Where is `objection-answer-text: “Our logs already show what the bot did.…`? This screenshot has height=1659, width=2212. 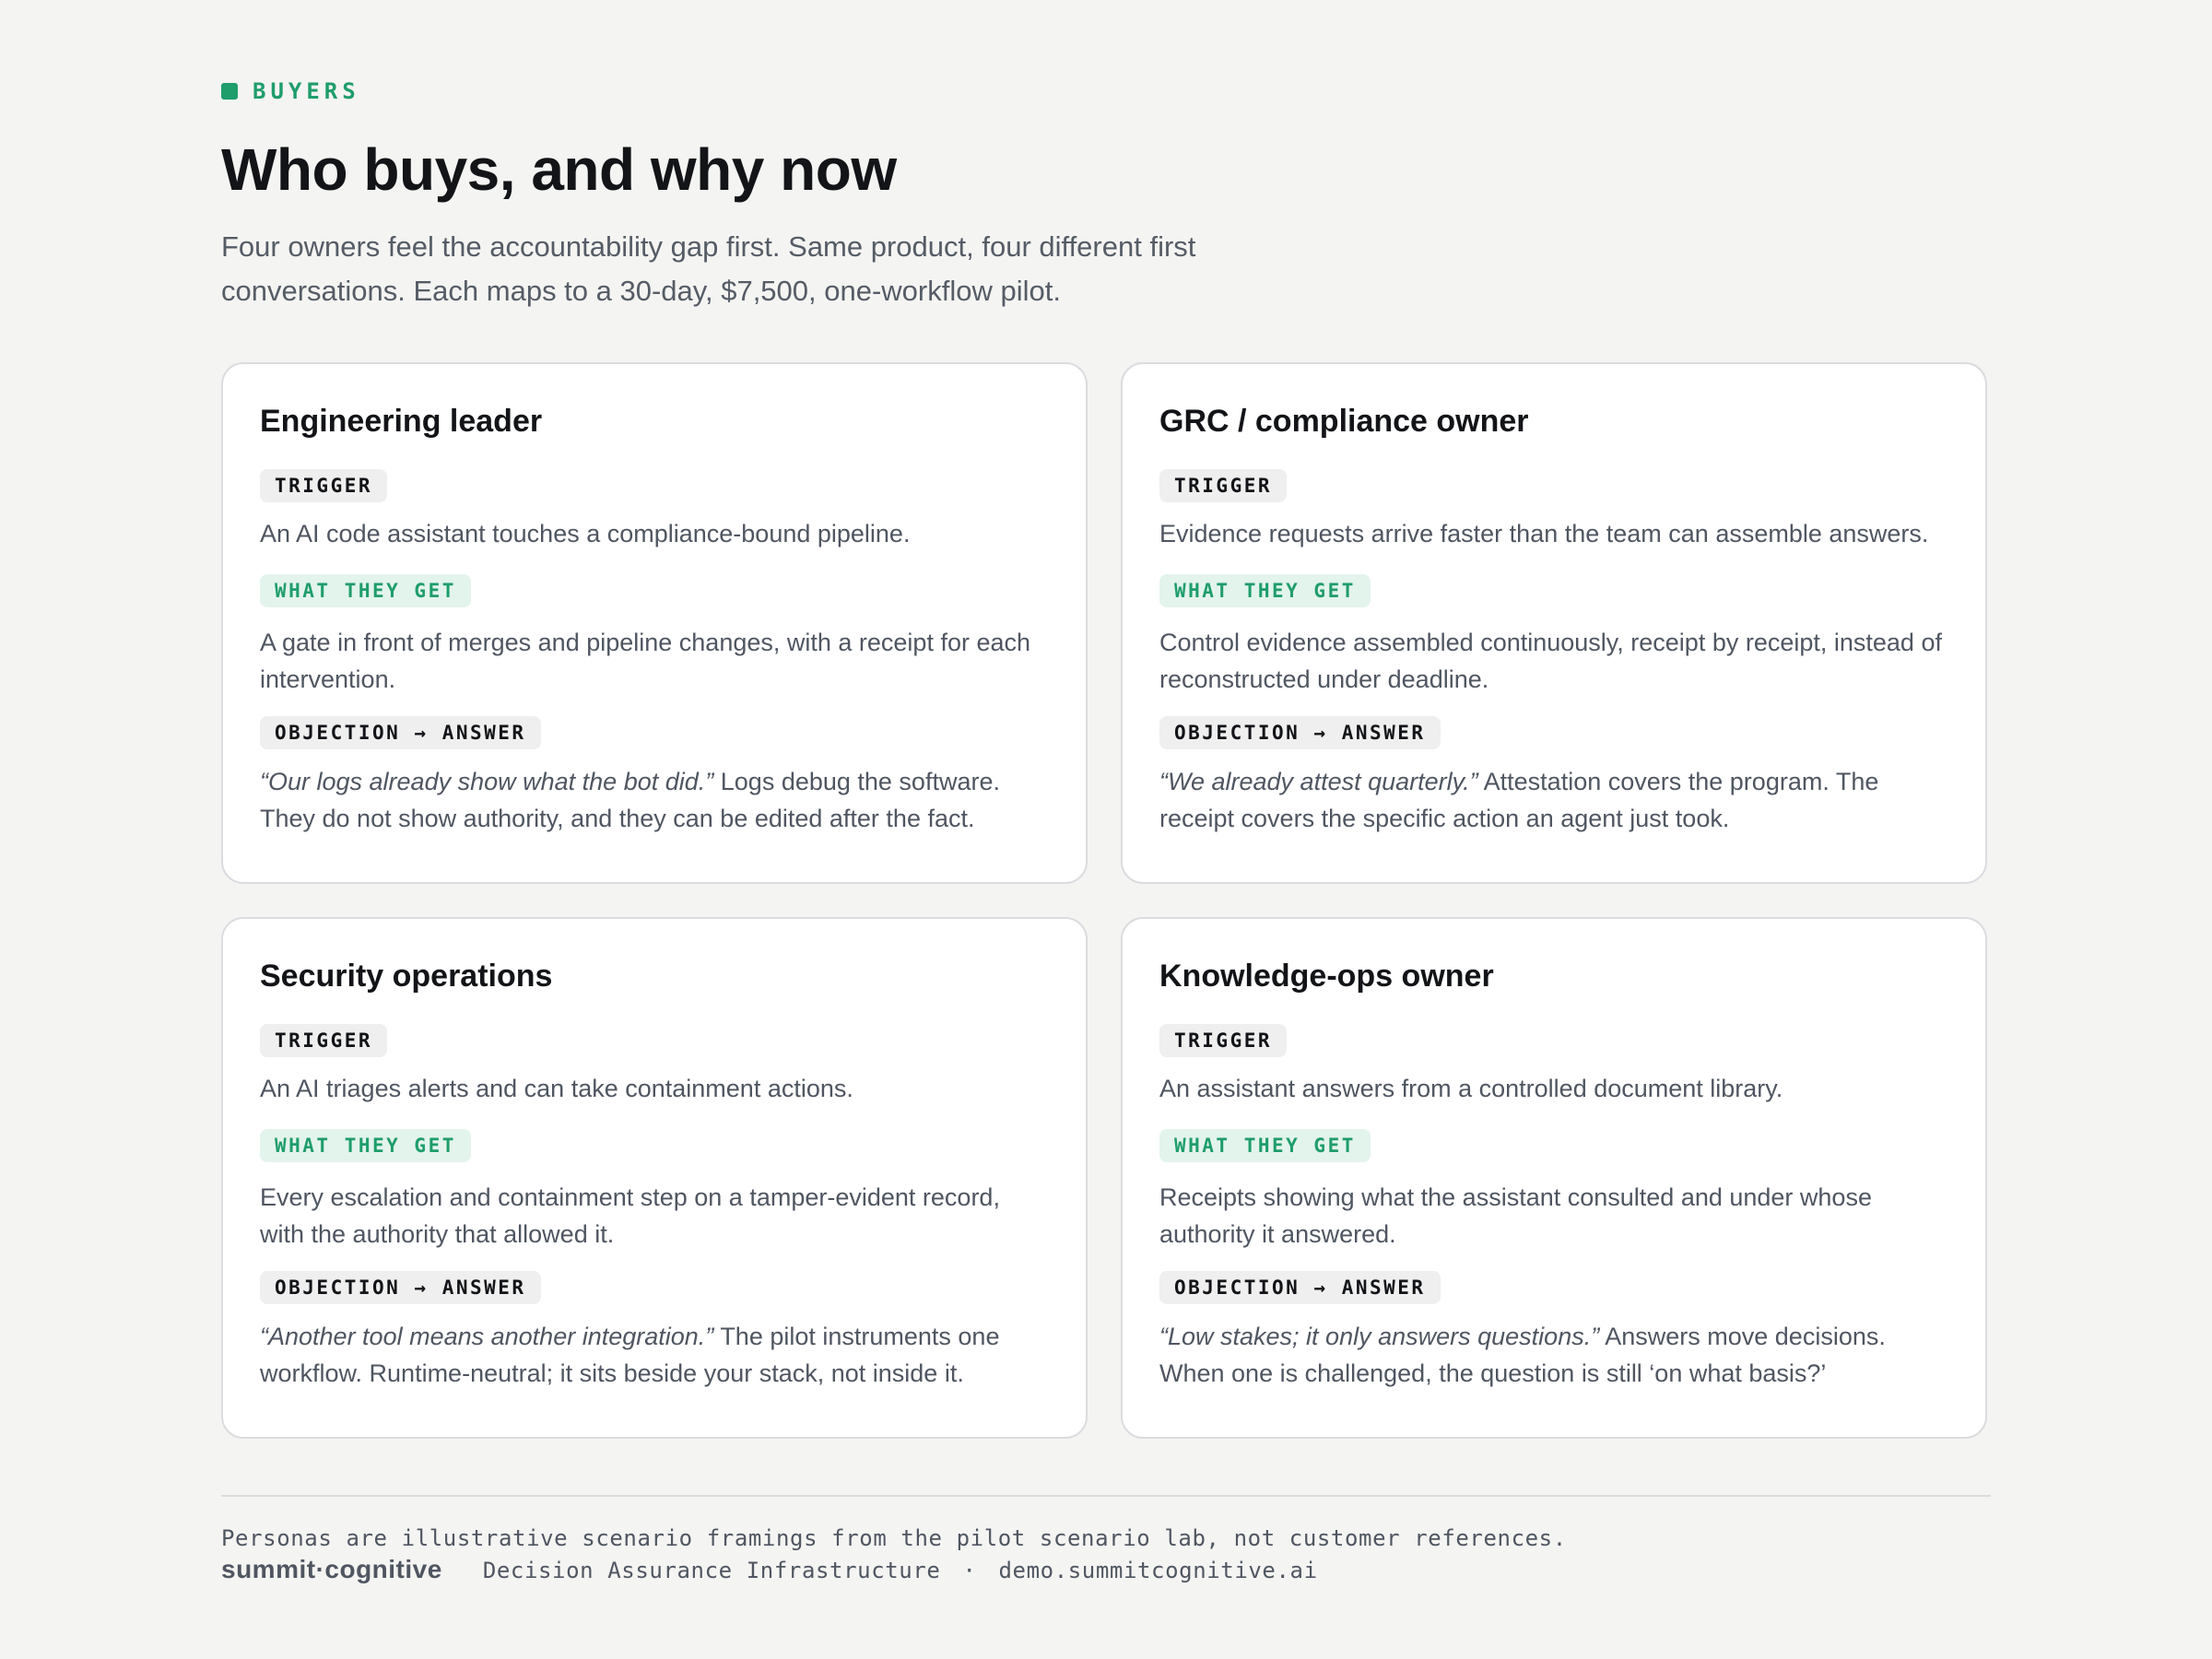
objection-answer-text: “Our logs already show what the bot did.… is located at coordinates (654, 800).